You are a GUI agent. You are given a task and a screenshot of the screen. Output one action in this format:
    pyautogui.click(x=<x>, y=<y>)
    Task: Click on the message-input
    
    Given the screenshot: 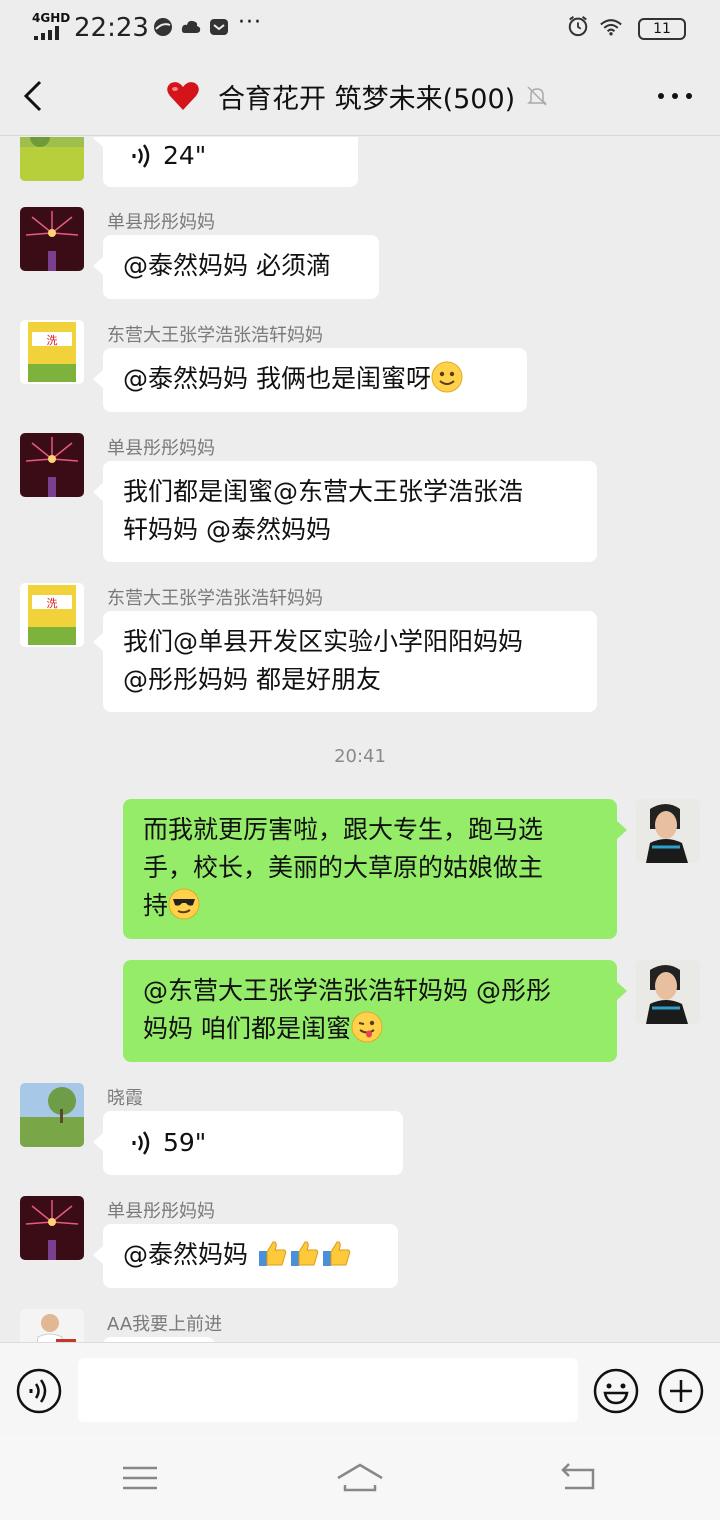 What is the action you would take?
    pyautogui.click(x=328, y=1390)
    